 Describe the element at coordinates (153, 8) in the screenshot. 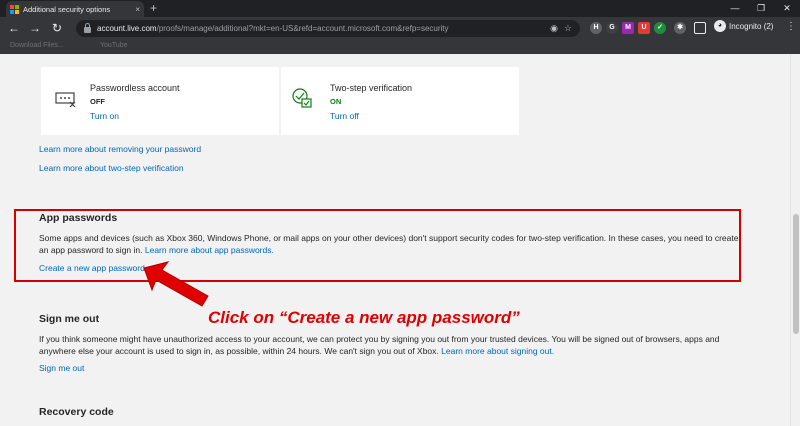

I see `new-tab-button: +` at that location.